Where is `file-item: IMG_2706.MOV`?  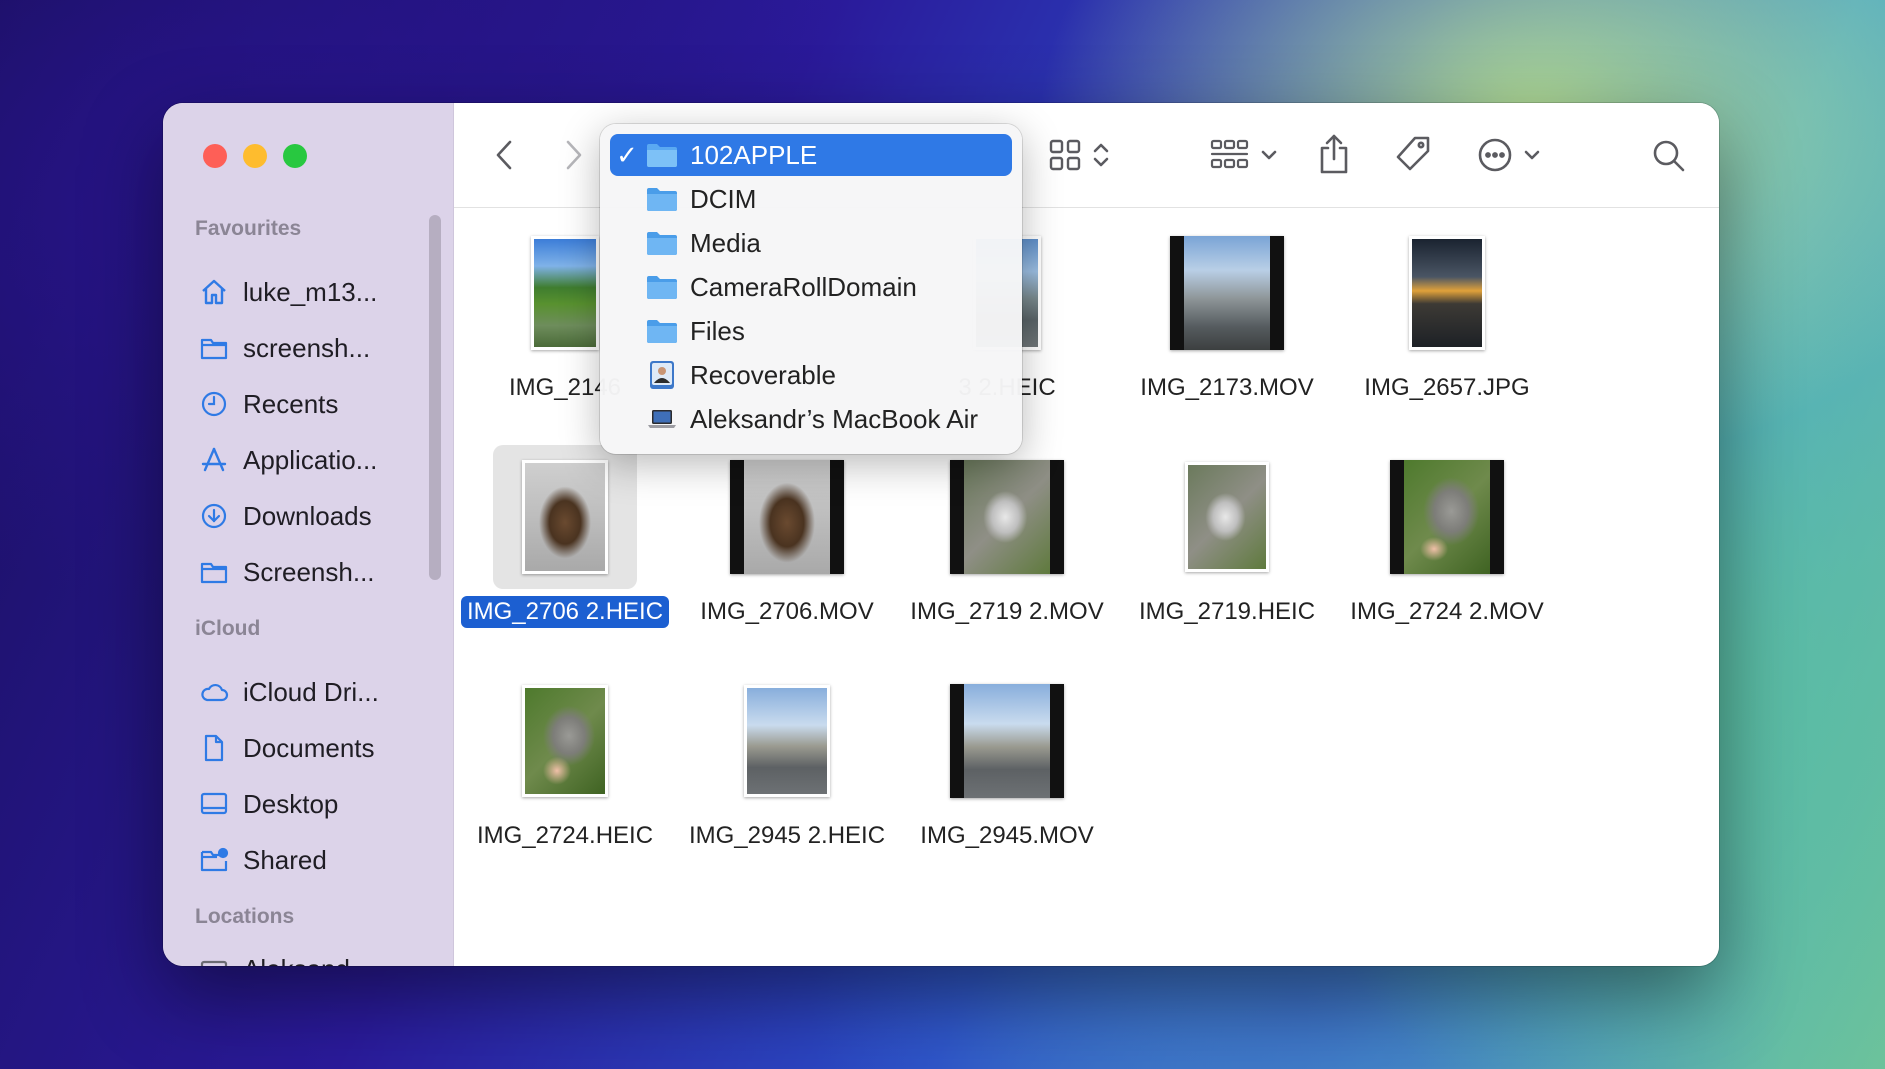 file-item: IMG_2706.MOV is located at coordinates (787, 544).